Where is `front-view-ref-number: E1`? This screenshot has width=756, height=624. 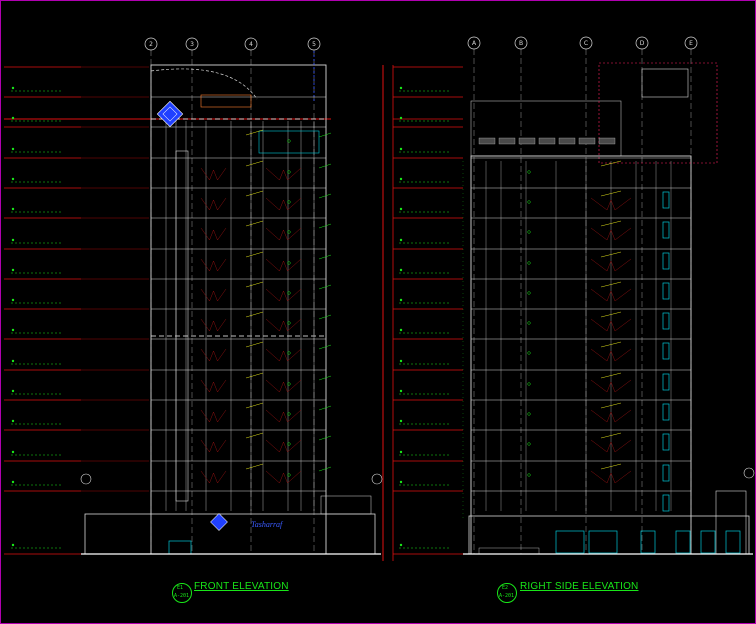 front-view-ref-number: E1 is located at coordinates (180, 588).